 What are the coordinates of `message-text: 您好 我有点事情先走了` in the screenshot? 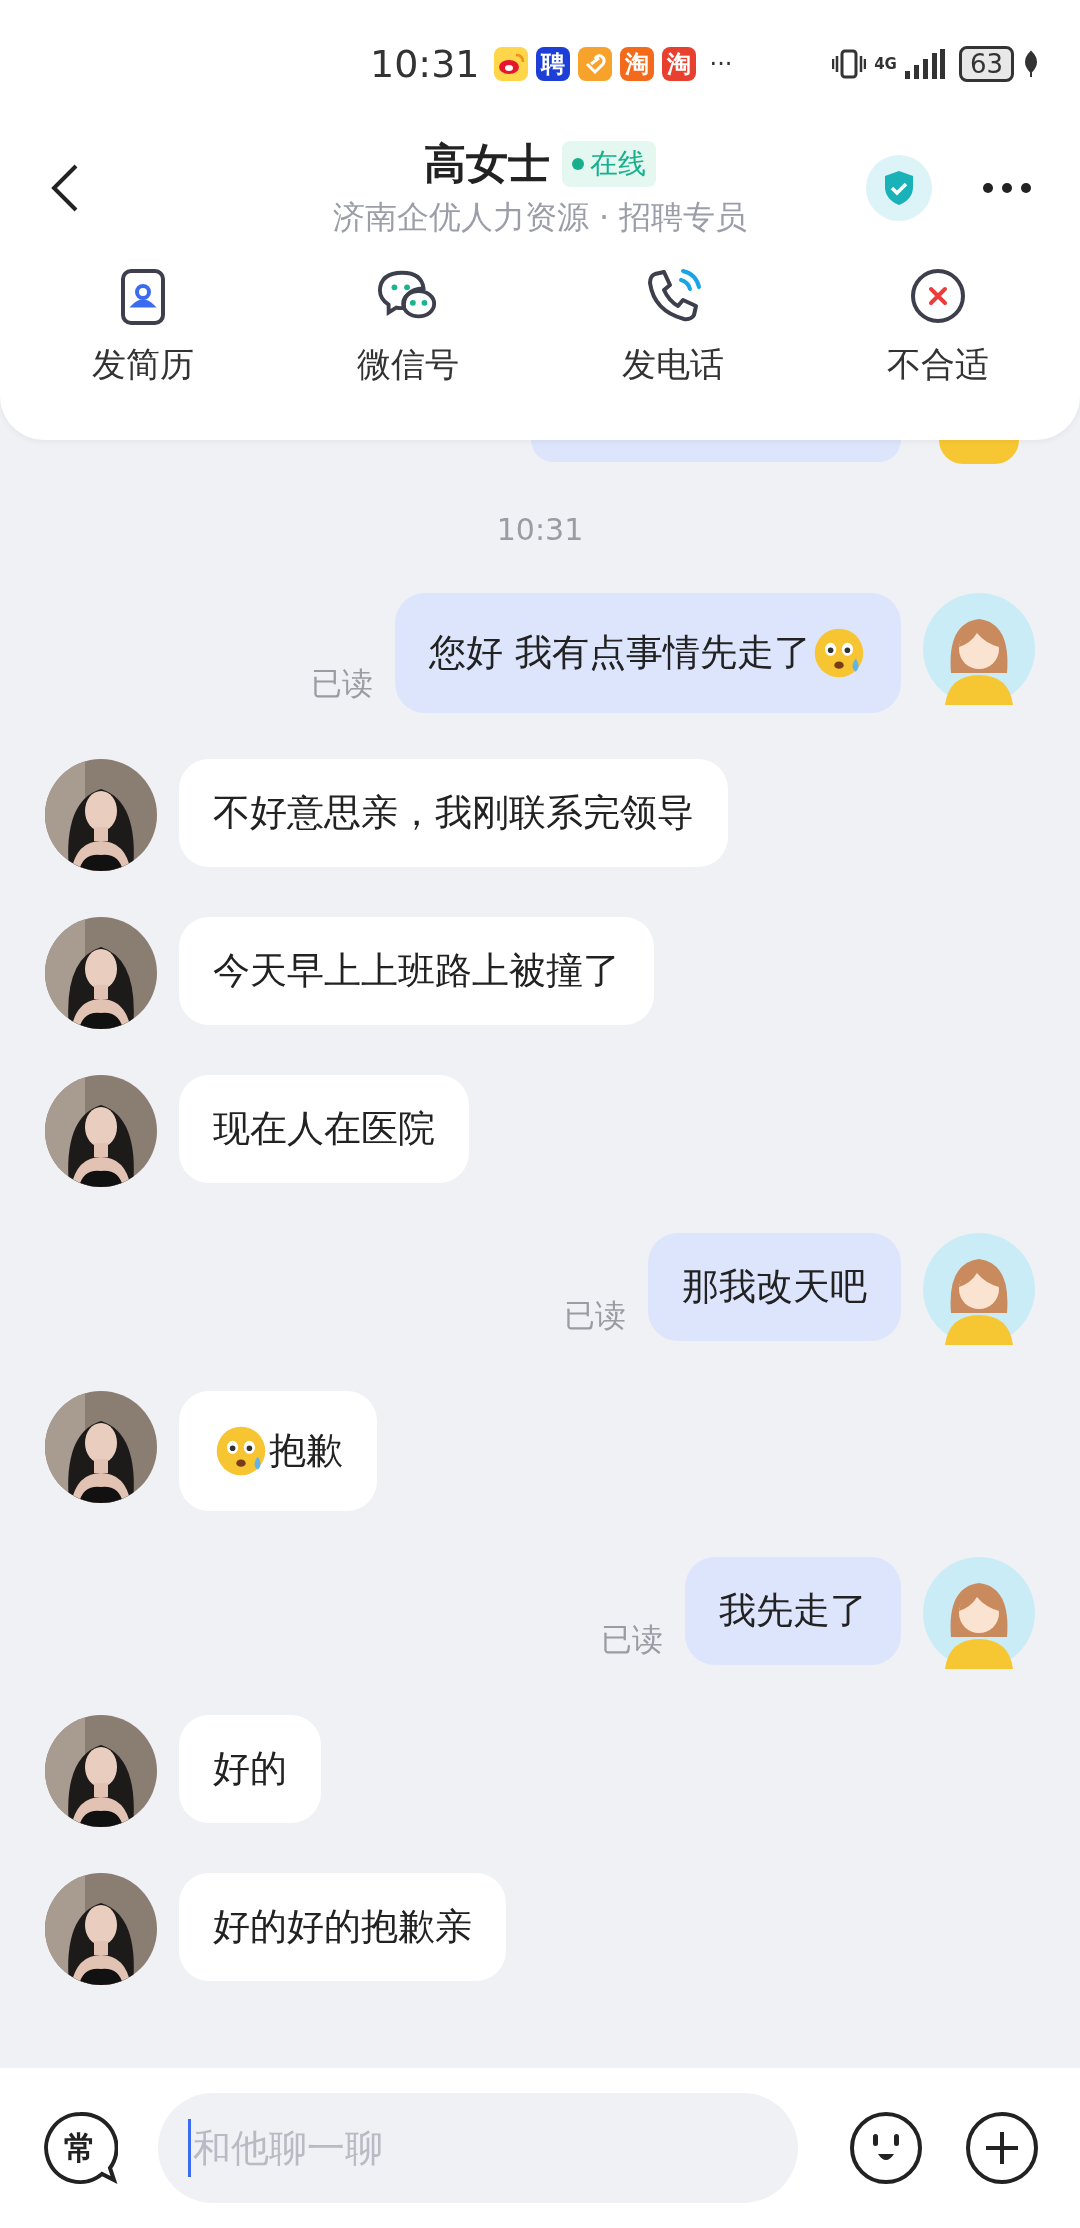 It's located at (620, 653).